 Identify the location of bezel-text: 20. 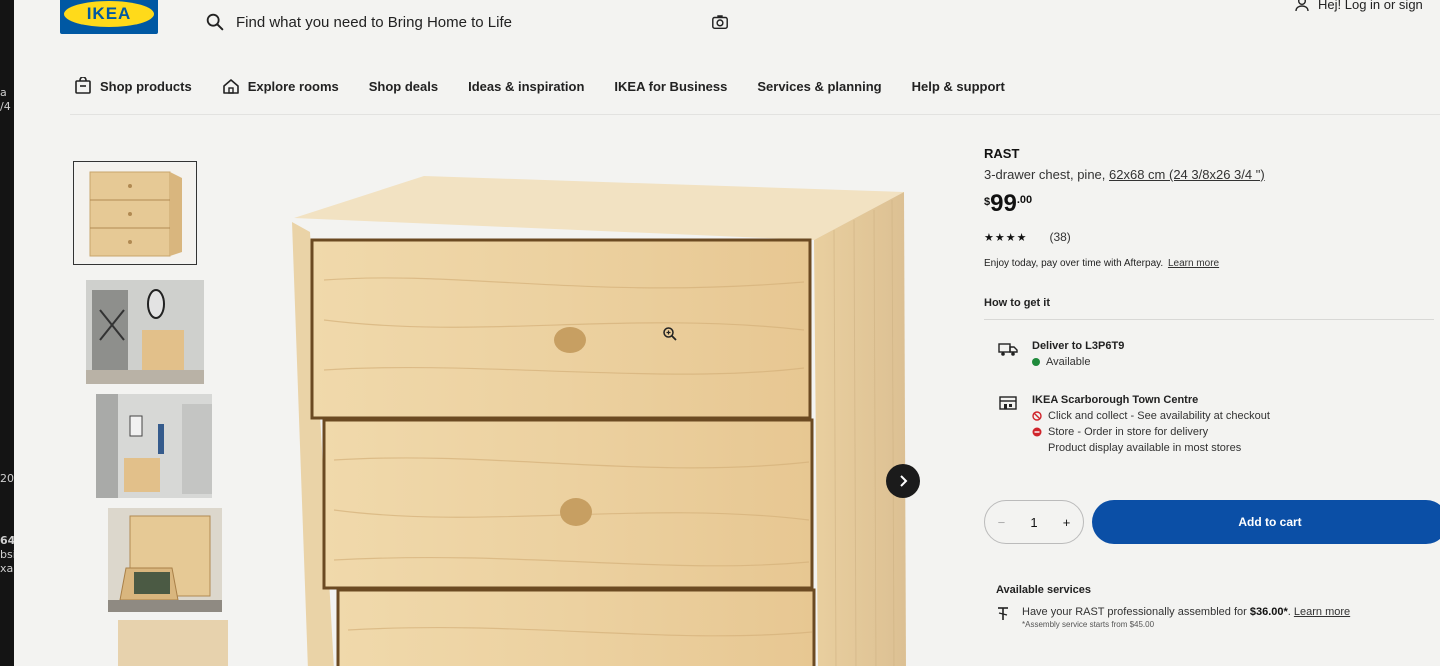
(7, 478).